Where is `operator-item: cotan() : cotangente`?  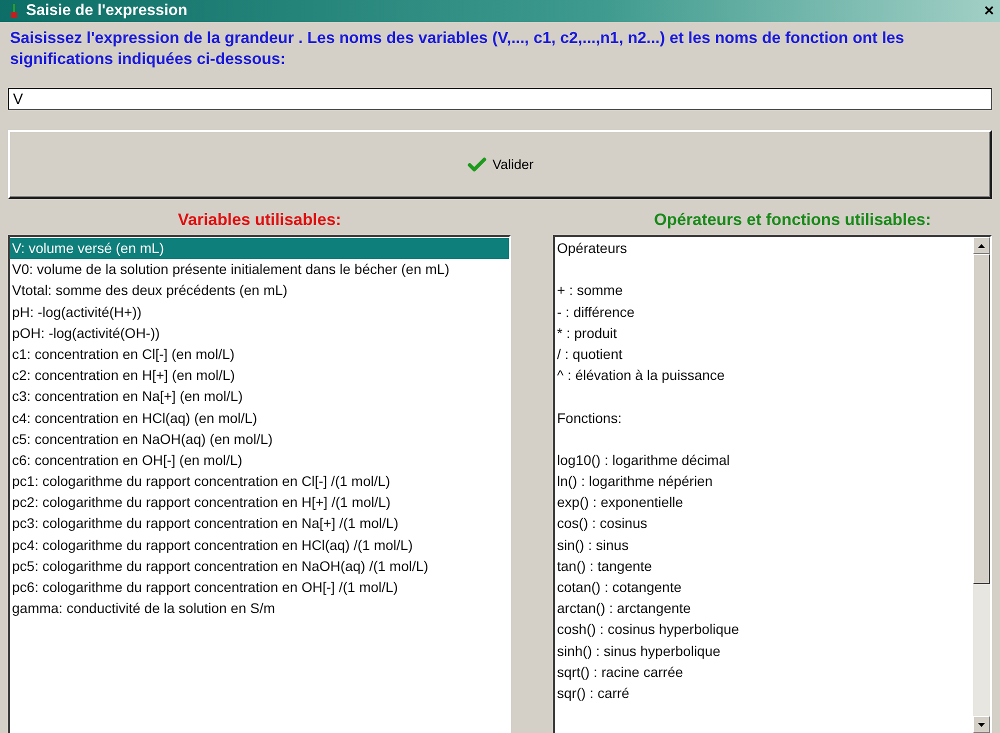 operator-item: cotan() : cotangente is located at coordinates (619, 587).